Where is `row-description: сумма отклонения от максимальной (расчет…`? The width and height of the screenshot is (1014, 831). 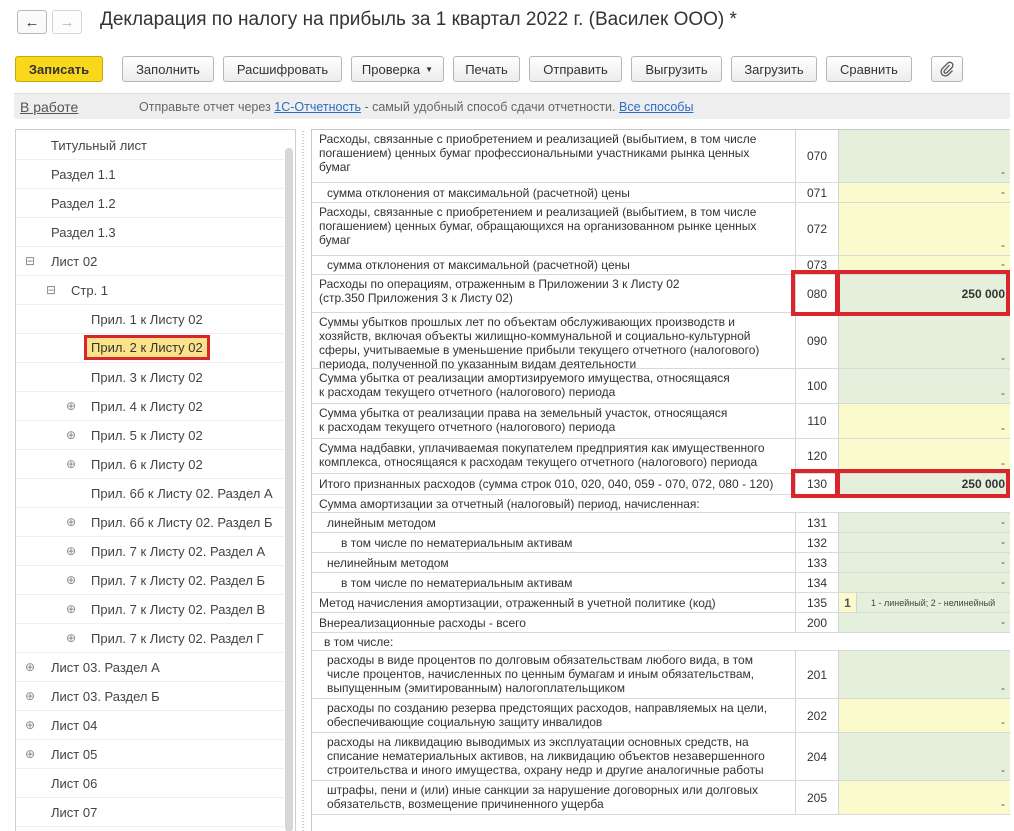 row-description: сумма отклонения от максимальной (расчет… is located at coordinates (553, 192).